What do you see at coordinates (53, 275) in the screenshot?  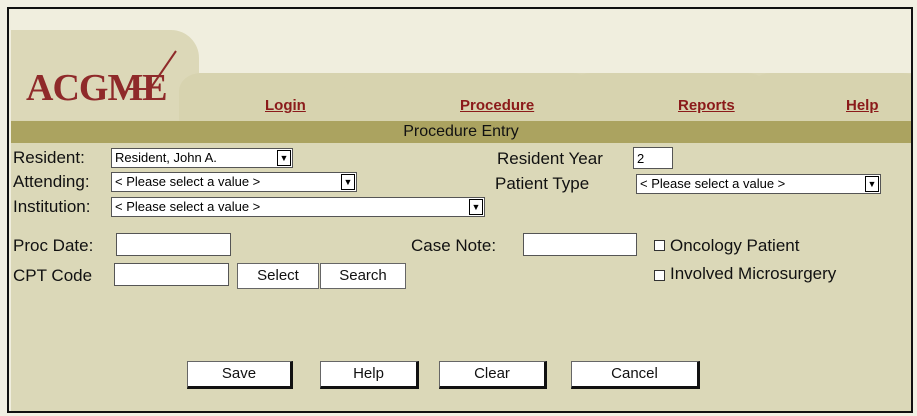 I see `cpt-code-label: CPT Code` at bounding box center [53, 275].